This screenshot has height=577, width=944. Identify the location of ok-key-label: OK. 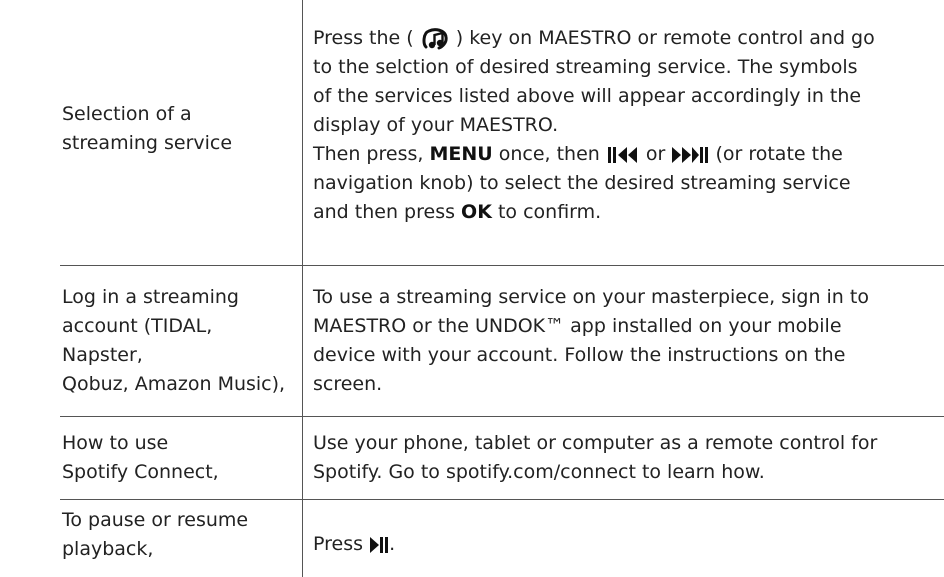
(476, 212).